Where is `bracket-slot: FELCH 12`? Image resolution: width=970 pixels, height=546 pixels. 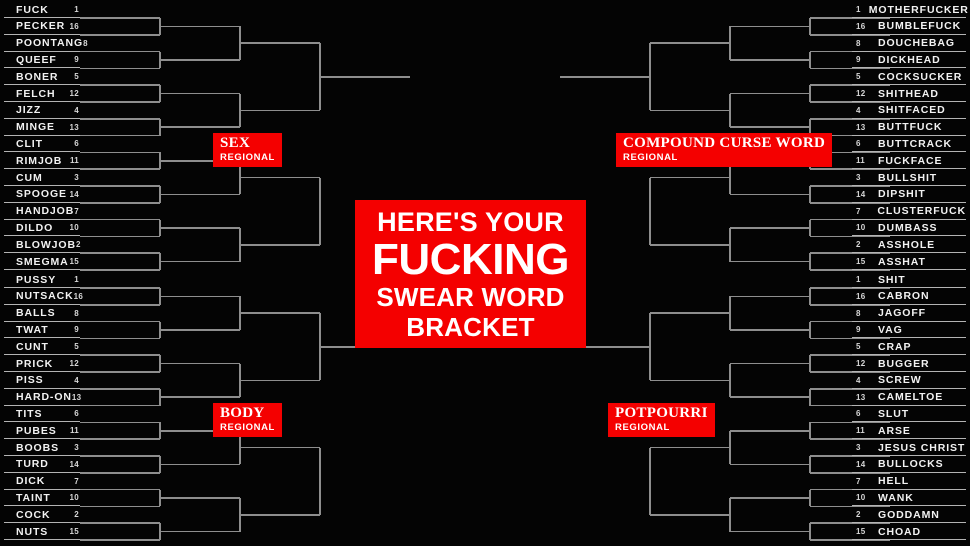 bracket-slot: FELCH 12 is located at coordinates (42, 94).